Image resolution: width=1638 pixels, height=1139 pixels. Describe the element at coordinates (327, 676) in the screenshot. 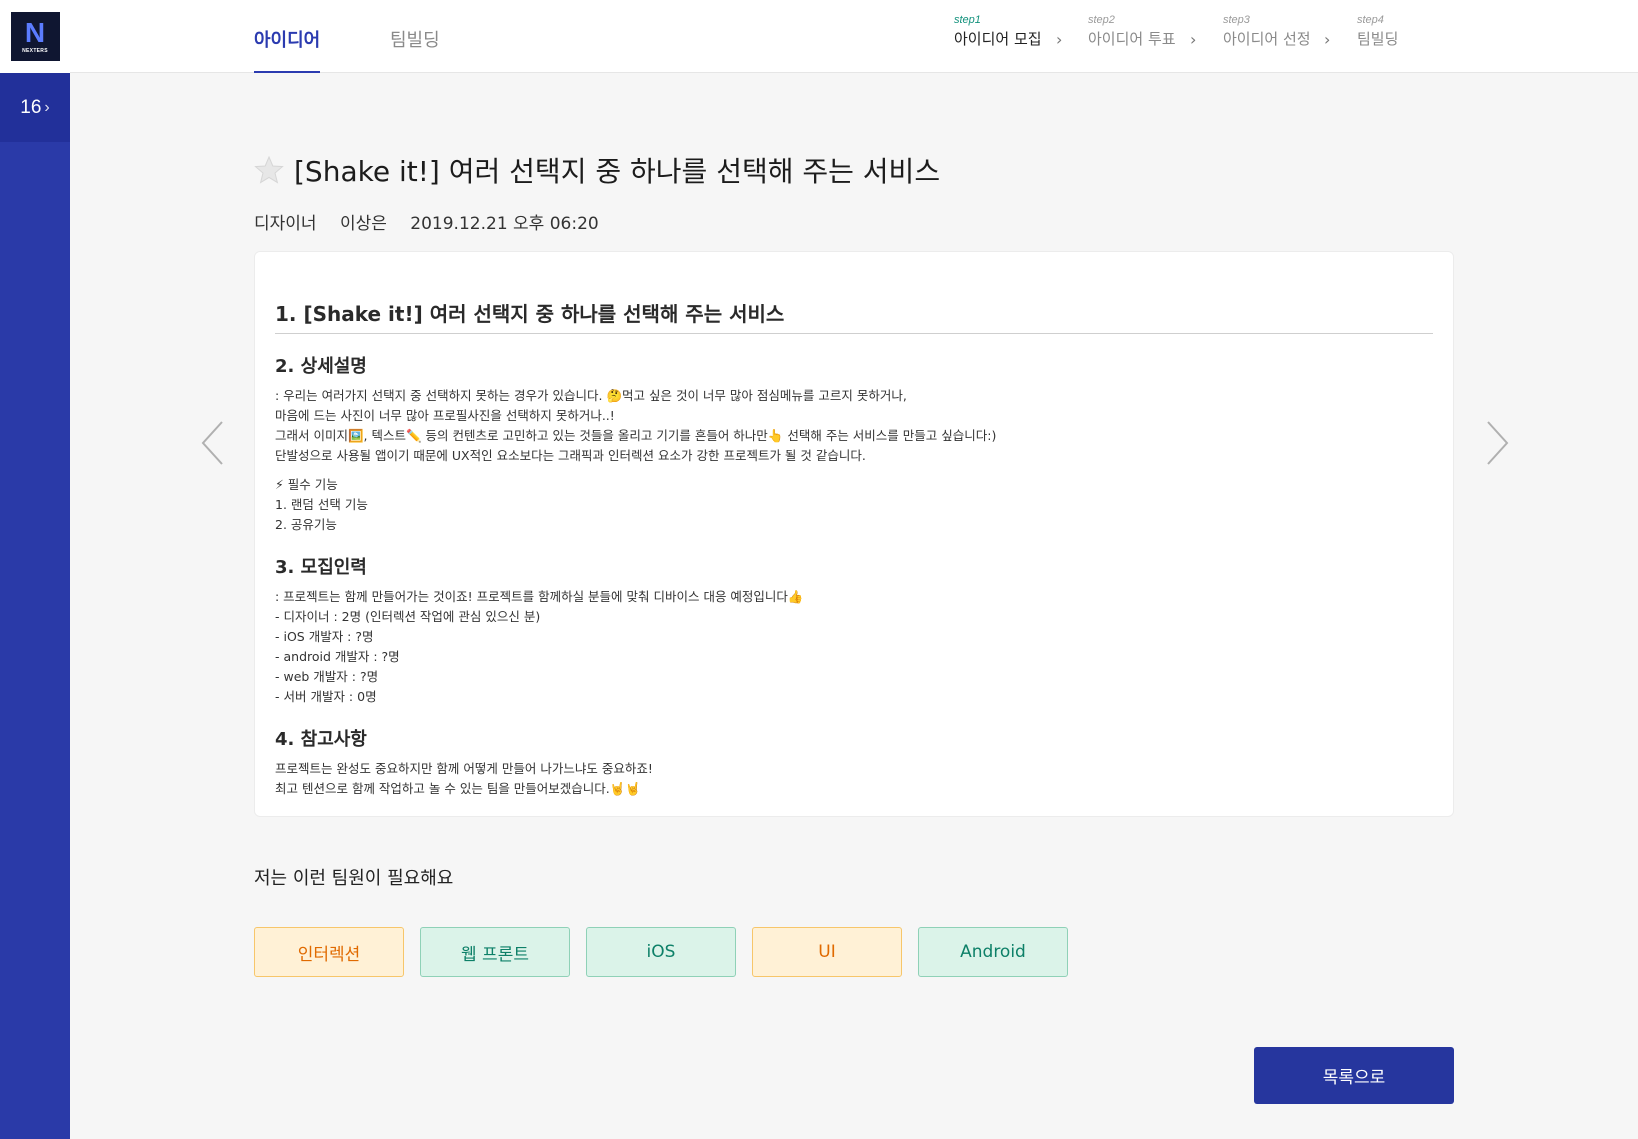

I see `content-line: - web 개발자 : ?명` at that location.